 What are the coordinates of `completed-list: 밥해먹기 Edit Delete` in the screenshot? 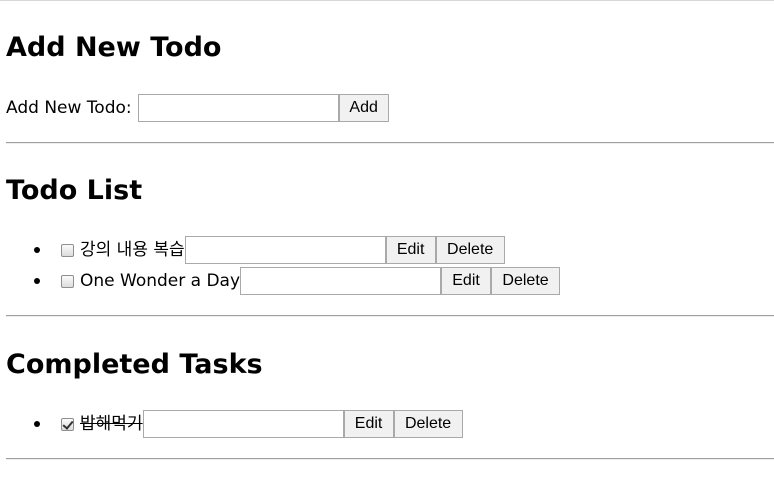 It's located at (234, 425).